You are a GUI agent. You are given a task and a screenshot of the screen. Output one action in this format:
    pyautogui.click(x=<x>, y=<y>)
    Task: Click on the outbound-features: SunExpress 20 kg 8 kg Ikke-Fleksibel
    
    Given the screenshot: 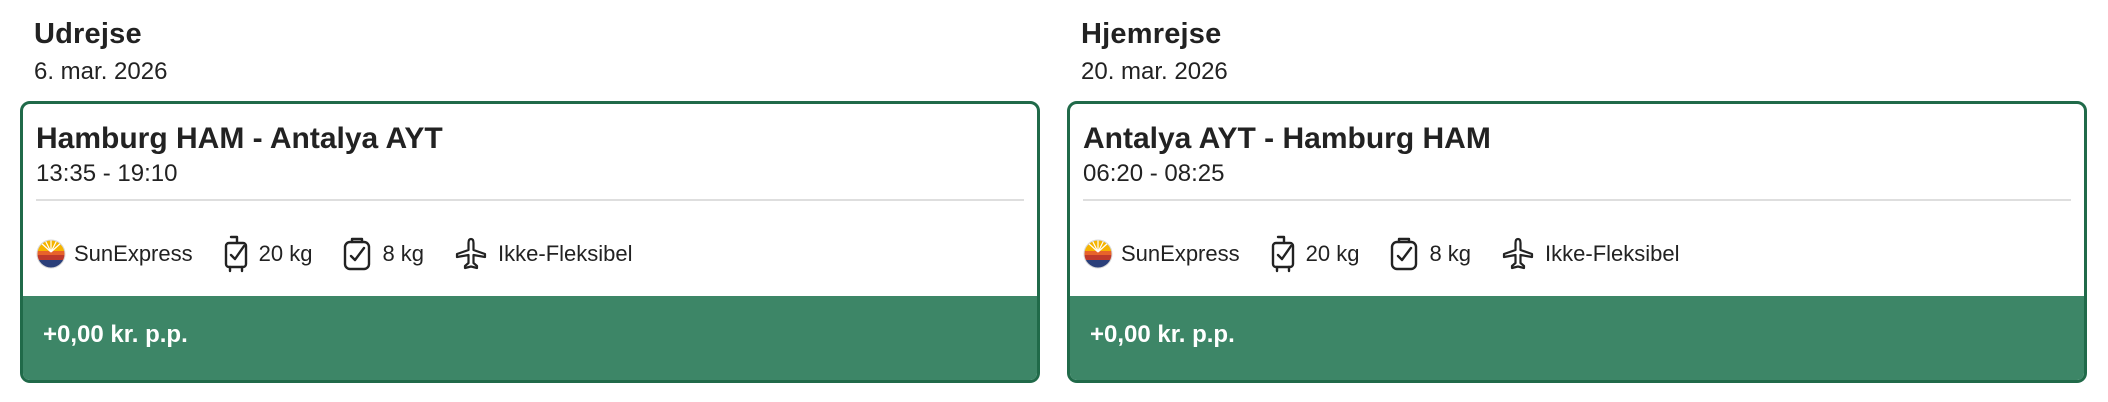 What is the action you would take?
    pyautogui.click(x=349, y=254)
    